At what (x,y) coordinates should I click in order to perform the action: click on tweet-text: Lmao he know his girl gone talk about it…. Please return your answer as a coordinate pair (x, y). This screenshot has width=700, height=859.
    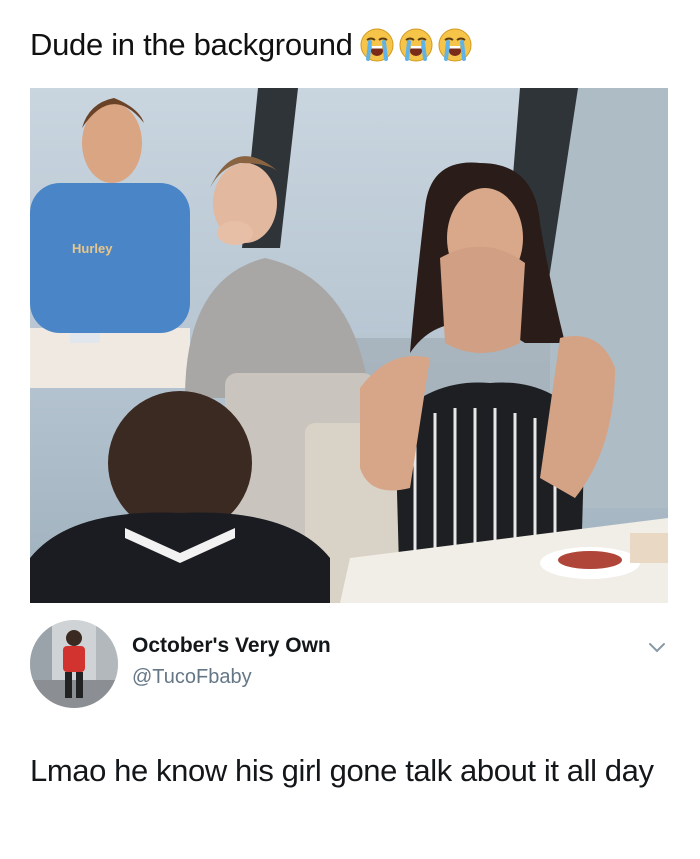
    Looking at the image, I should click on (342, 770).